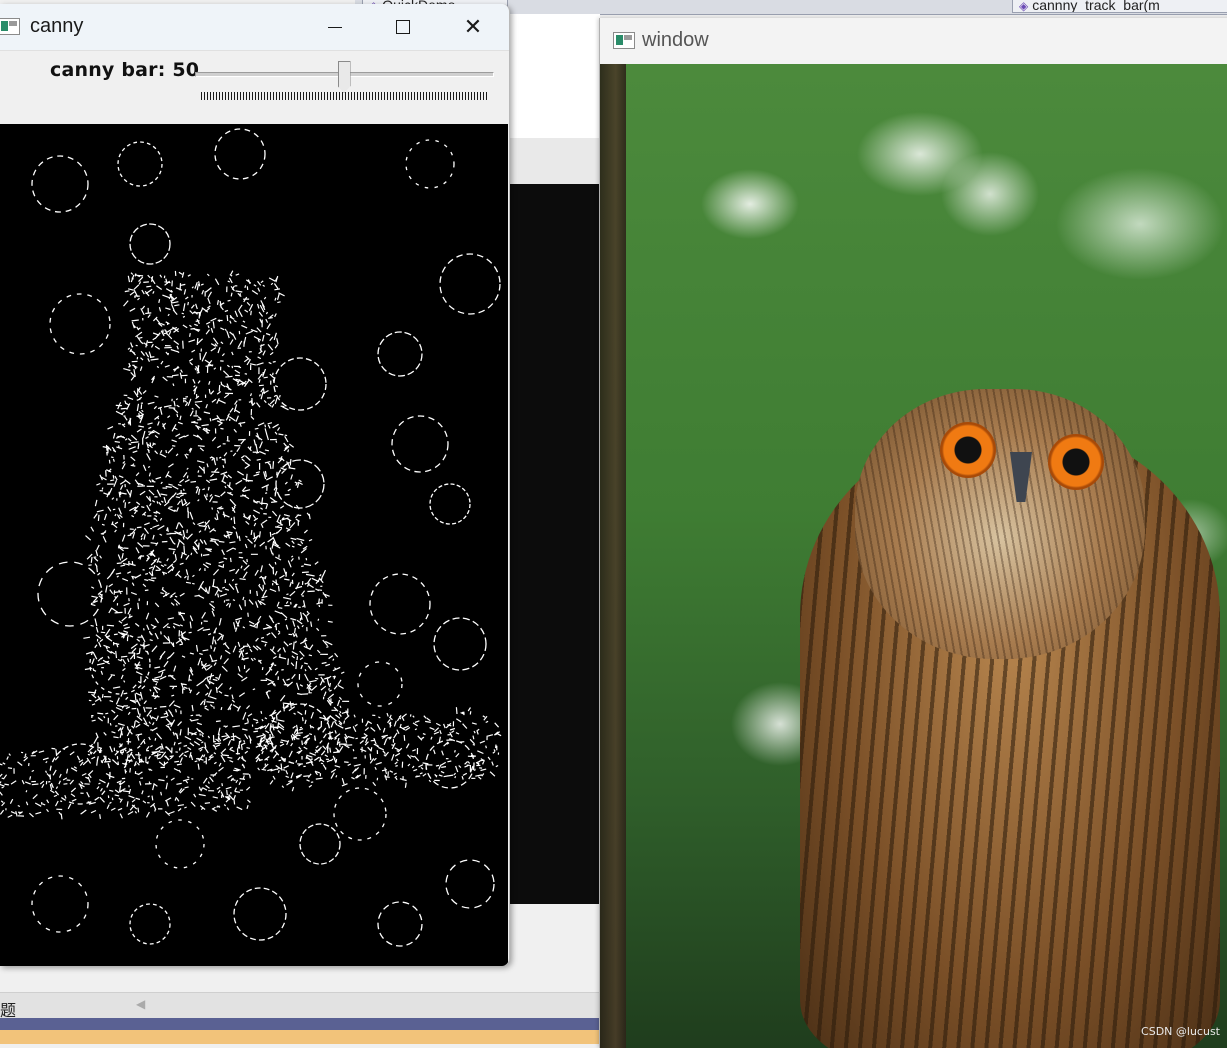 This screenshot has height=1048, width=1227. I want to click on close-icon: ✕, so click(473, 27).